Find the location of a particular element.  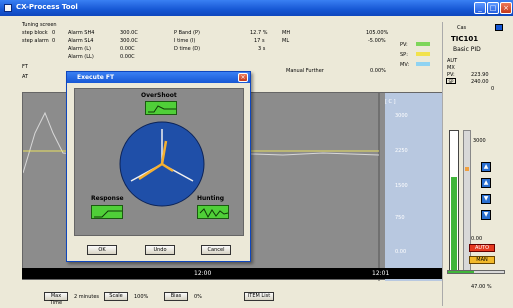

pid-value: 17 s is located at coordinates (259, 41).